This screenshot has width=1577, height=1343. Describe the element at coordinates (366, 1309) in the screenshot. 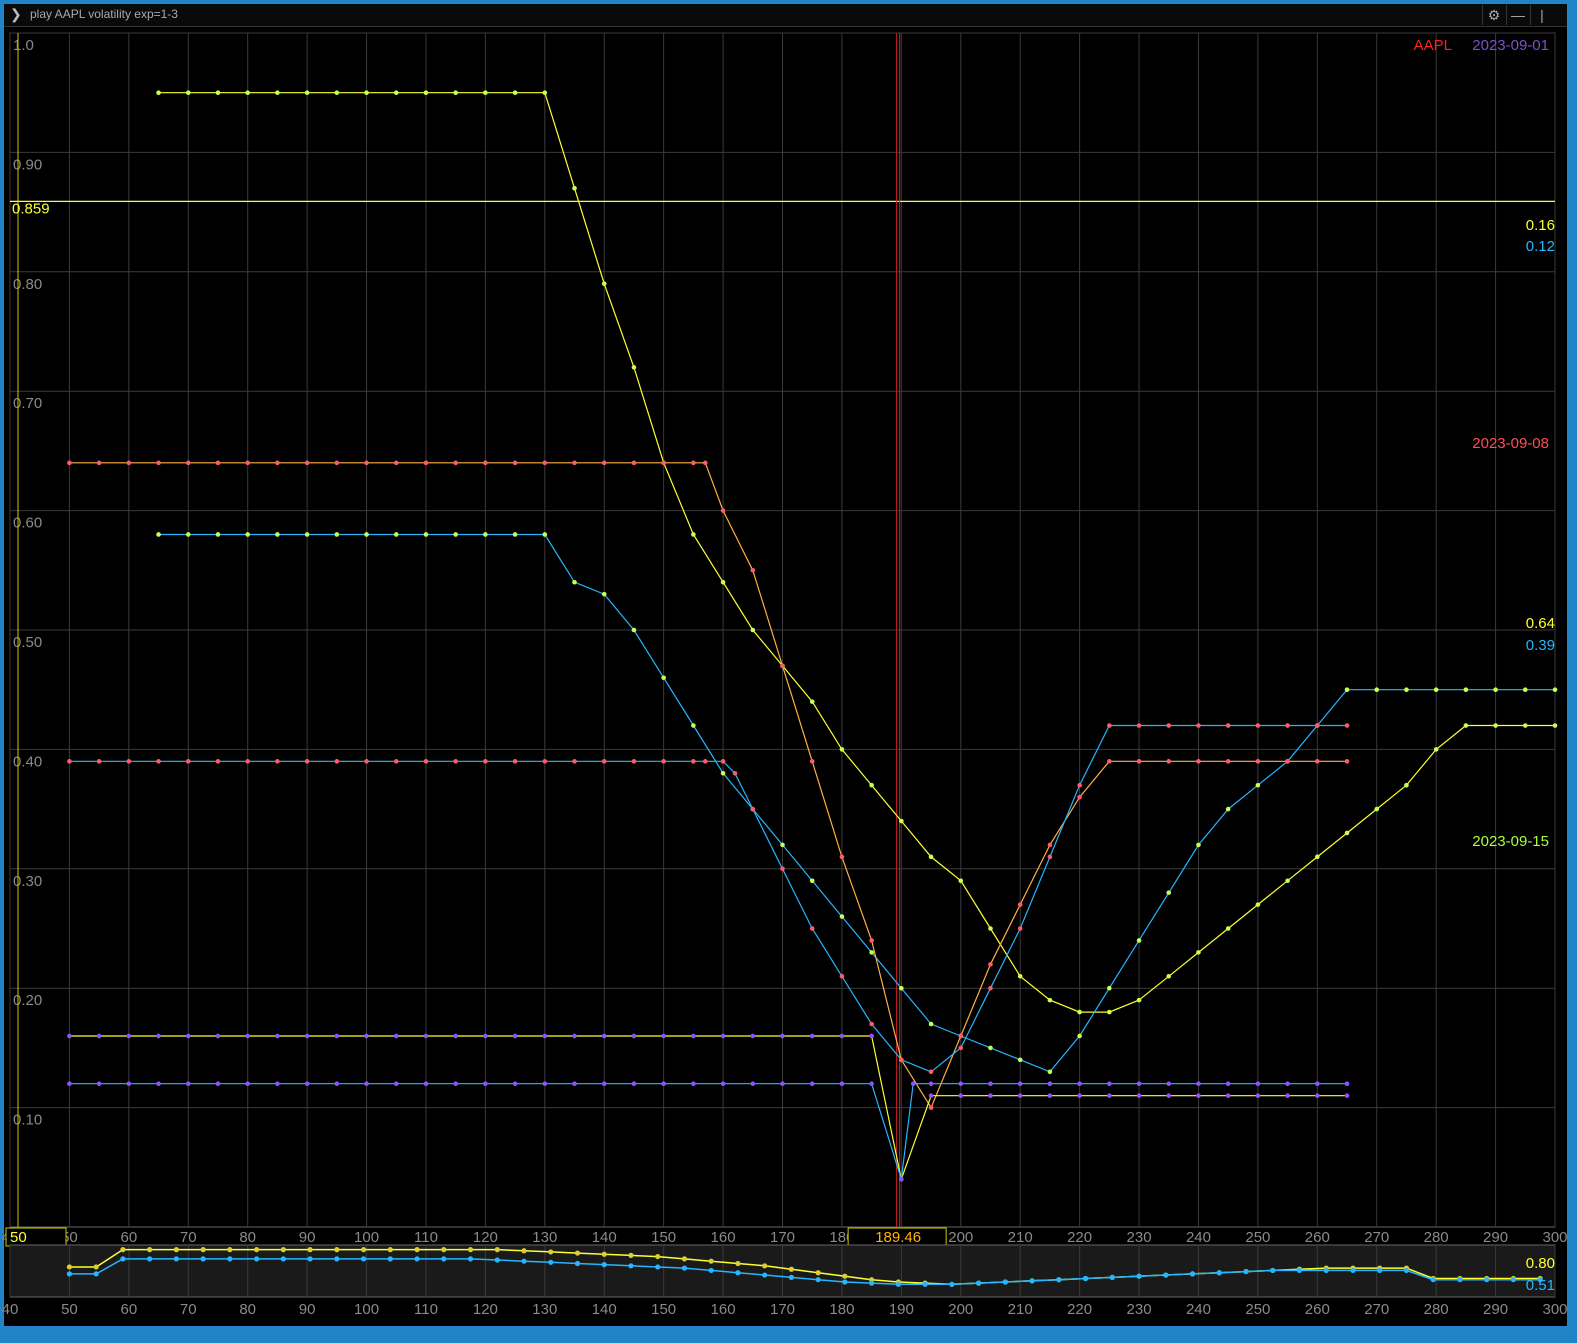

I see `overview-x-tick-label: 100` at that location.